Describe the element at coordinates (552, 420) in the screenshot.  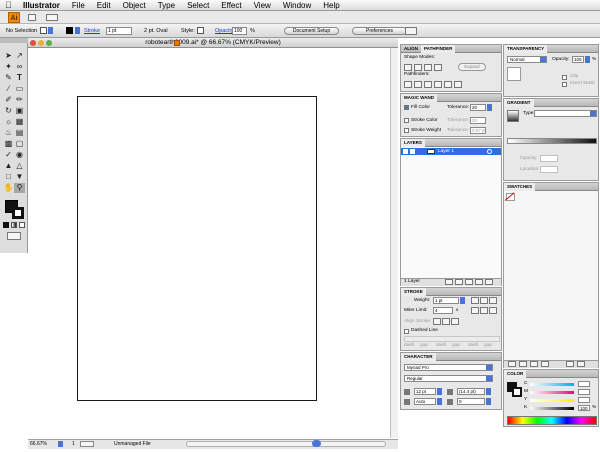
I see `color-spectrum` at that location.